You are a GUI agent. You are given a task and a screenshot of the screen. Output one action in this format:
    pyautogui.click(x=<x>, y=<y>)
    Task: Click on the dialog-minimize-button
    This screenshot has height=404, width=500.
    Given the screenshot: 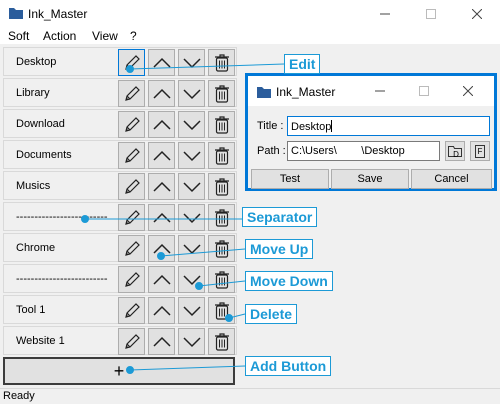 What is the action you would take?
    pyautogui.click(x=380, y=91)
    